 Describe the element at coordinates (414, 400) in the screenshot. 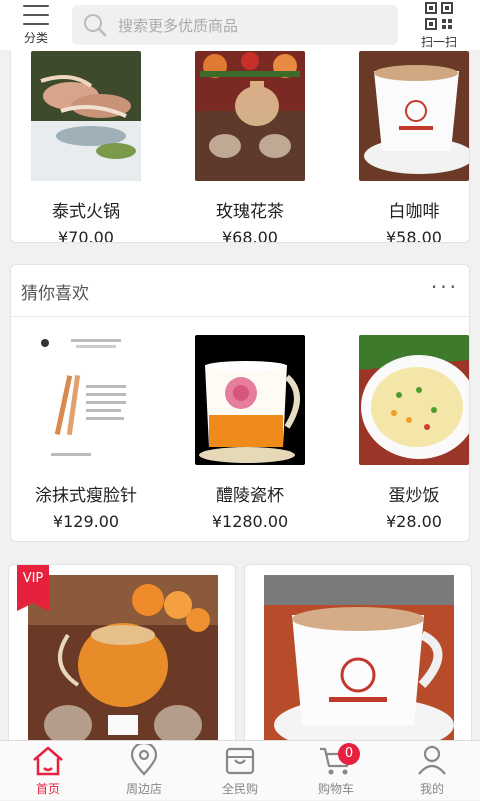

I see `product-image-fried-rice` at that location.